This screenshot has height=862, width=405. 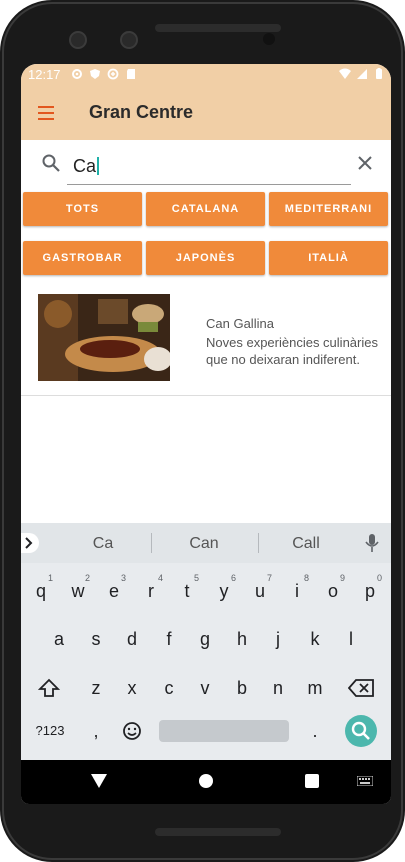 I want to click on category-chip-tots: TOTS, so click(x=82, y=209).